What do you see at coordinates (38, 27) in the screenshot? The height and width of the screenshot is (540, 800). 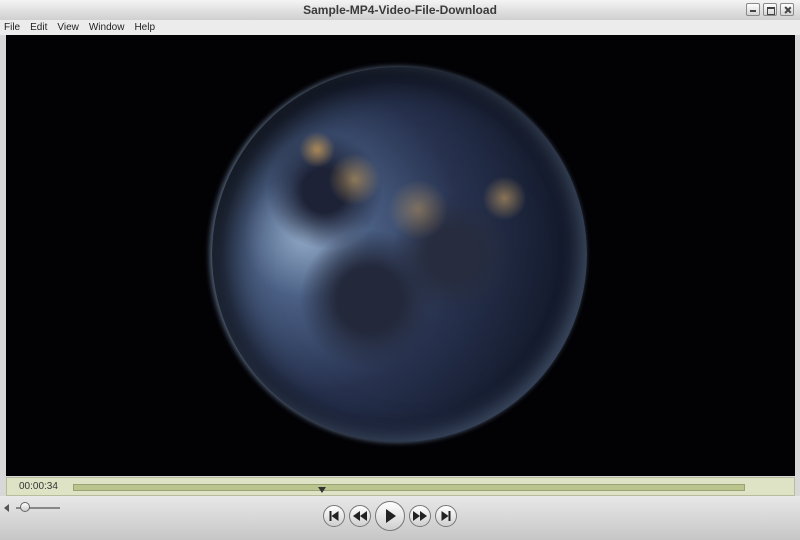 I see `menu-edit: Edit` at bounding box center [38, 27].